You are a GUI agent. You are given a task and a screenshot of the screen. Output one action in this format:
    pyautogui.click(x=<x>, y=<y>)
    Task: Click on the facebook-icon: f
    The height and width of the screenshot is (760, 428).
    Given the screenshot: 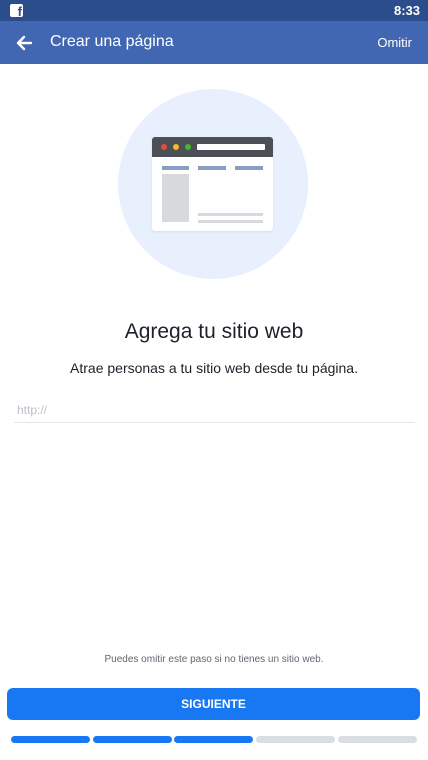 What is the action you would take?
    pyautogui.click(x=16, y=11)
    